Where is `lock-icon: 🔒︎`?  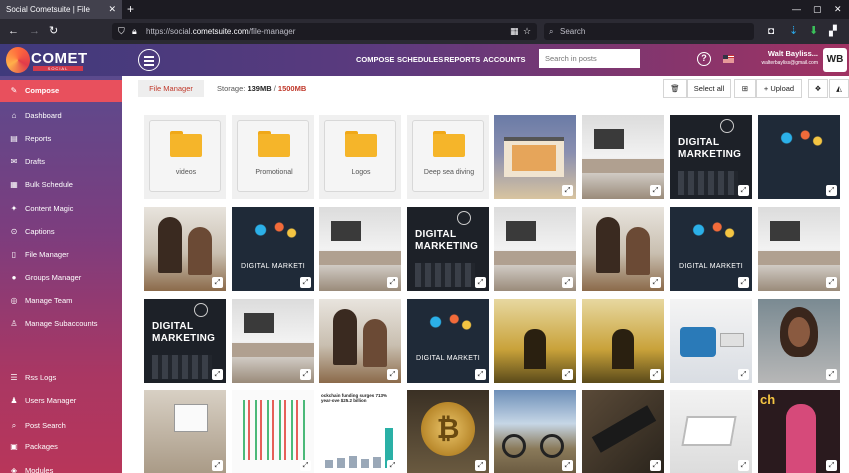
lock-icon: 🔒︎ is located at coordinates (134, 31).